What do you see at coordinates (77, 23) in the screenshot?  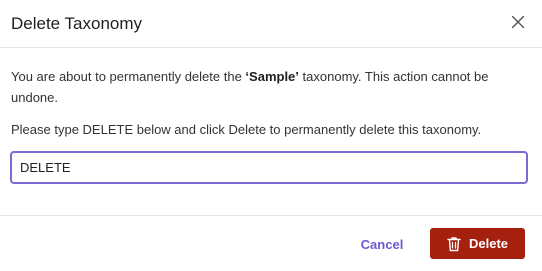 I see `dialog-title: Delete Taxonomy` at bounding box center [77, 23].